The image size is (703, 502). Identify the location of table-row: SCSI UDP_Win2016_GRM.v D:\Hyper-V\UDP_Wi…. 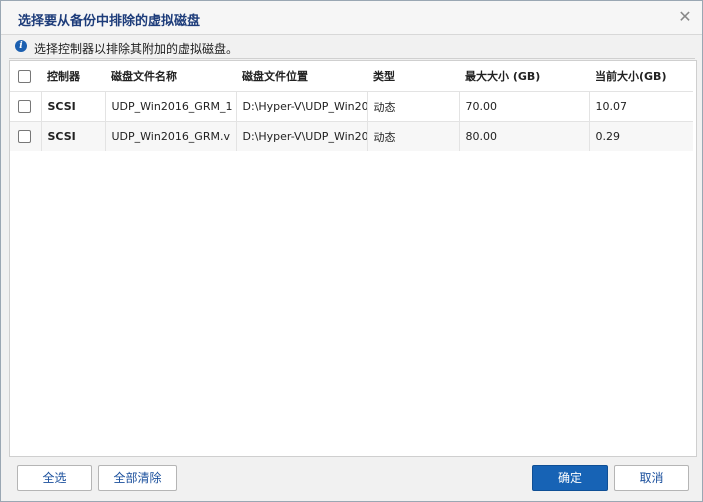
(351, 136).